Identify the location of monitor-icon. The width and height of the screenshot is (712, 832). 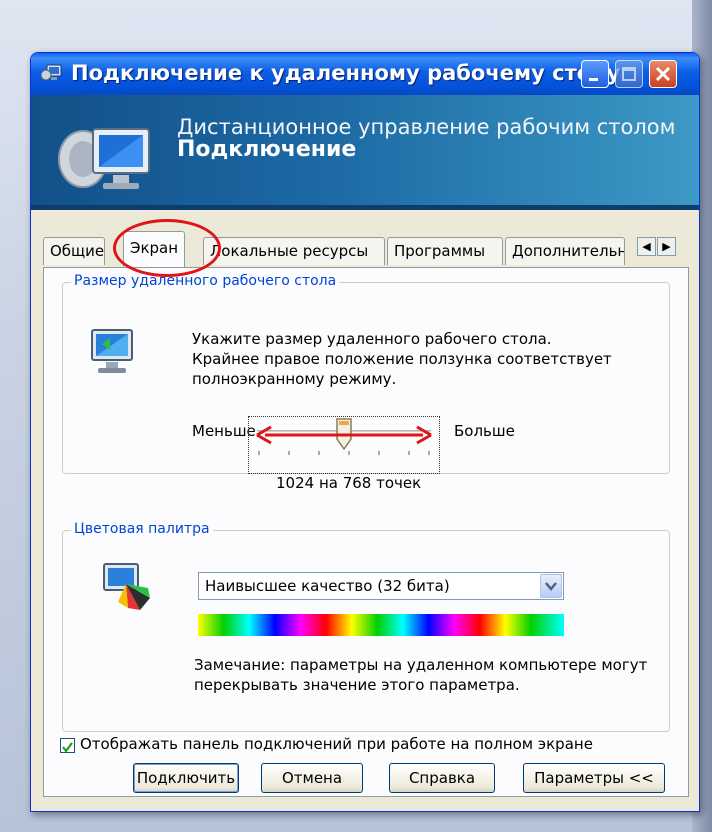
(112, 351).